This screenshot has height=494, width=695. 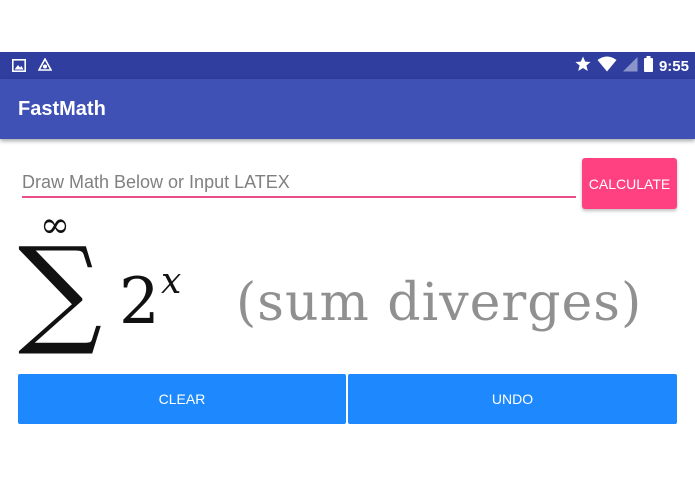 I want to click on summation-symbol: ∑, so click(x=60, y=290).